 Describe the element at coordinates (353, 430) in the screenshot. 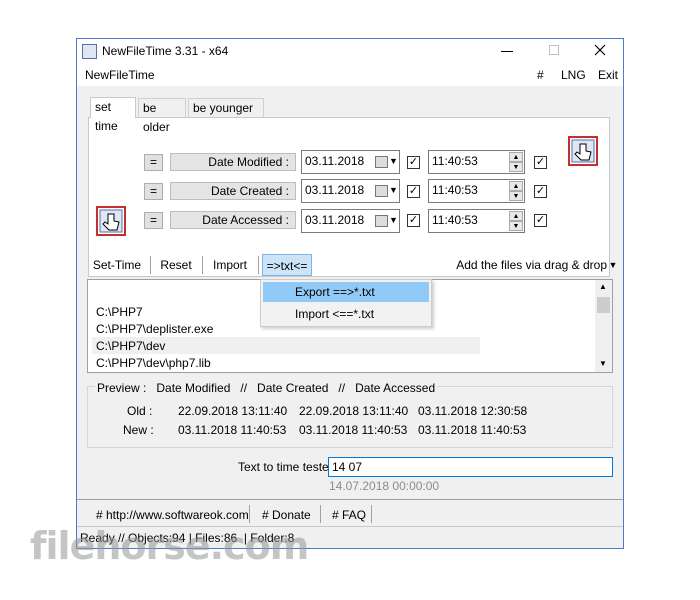

I see `preview-new-created: 03.11.2018 11:40:53` at that location.